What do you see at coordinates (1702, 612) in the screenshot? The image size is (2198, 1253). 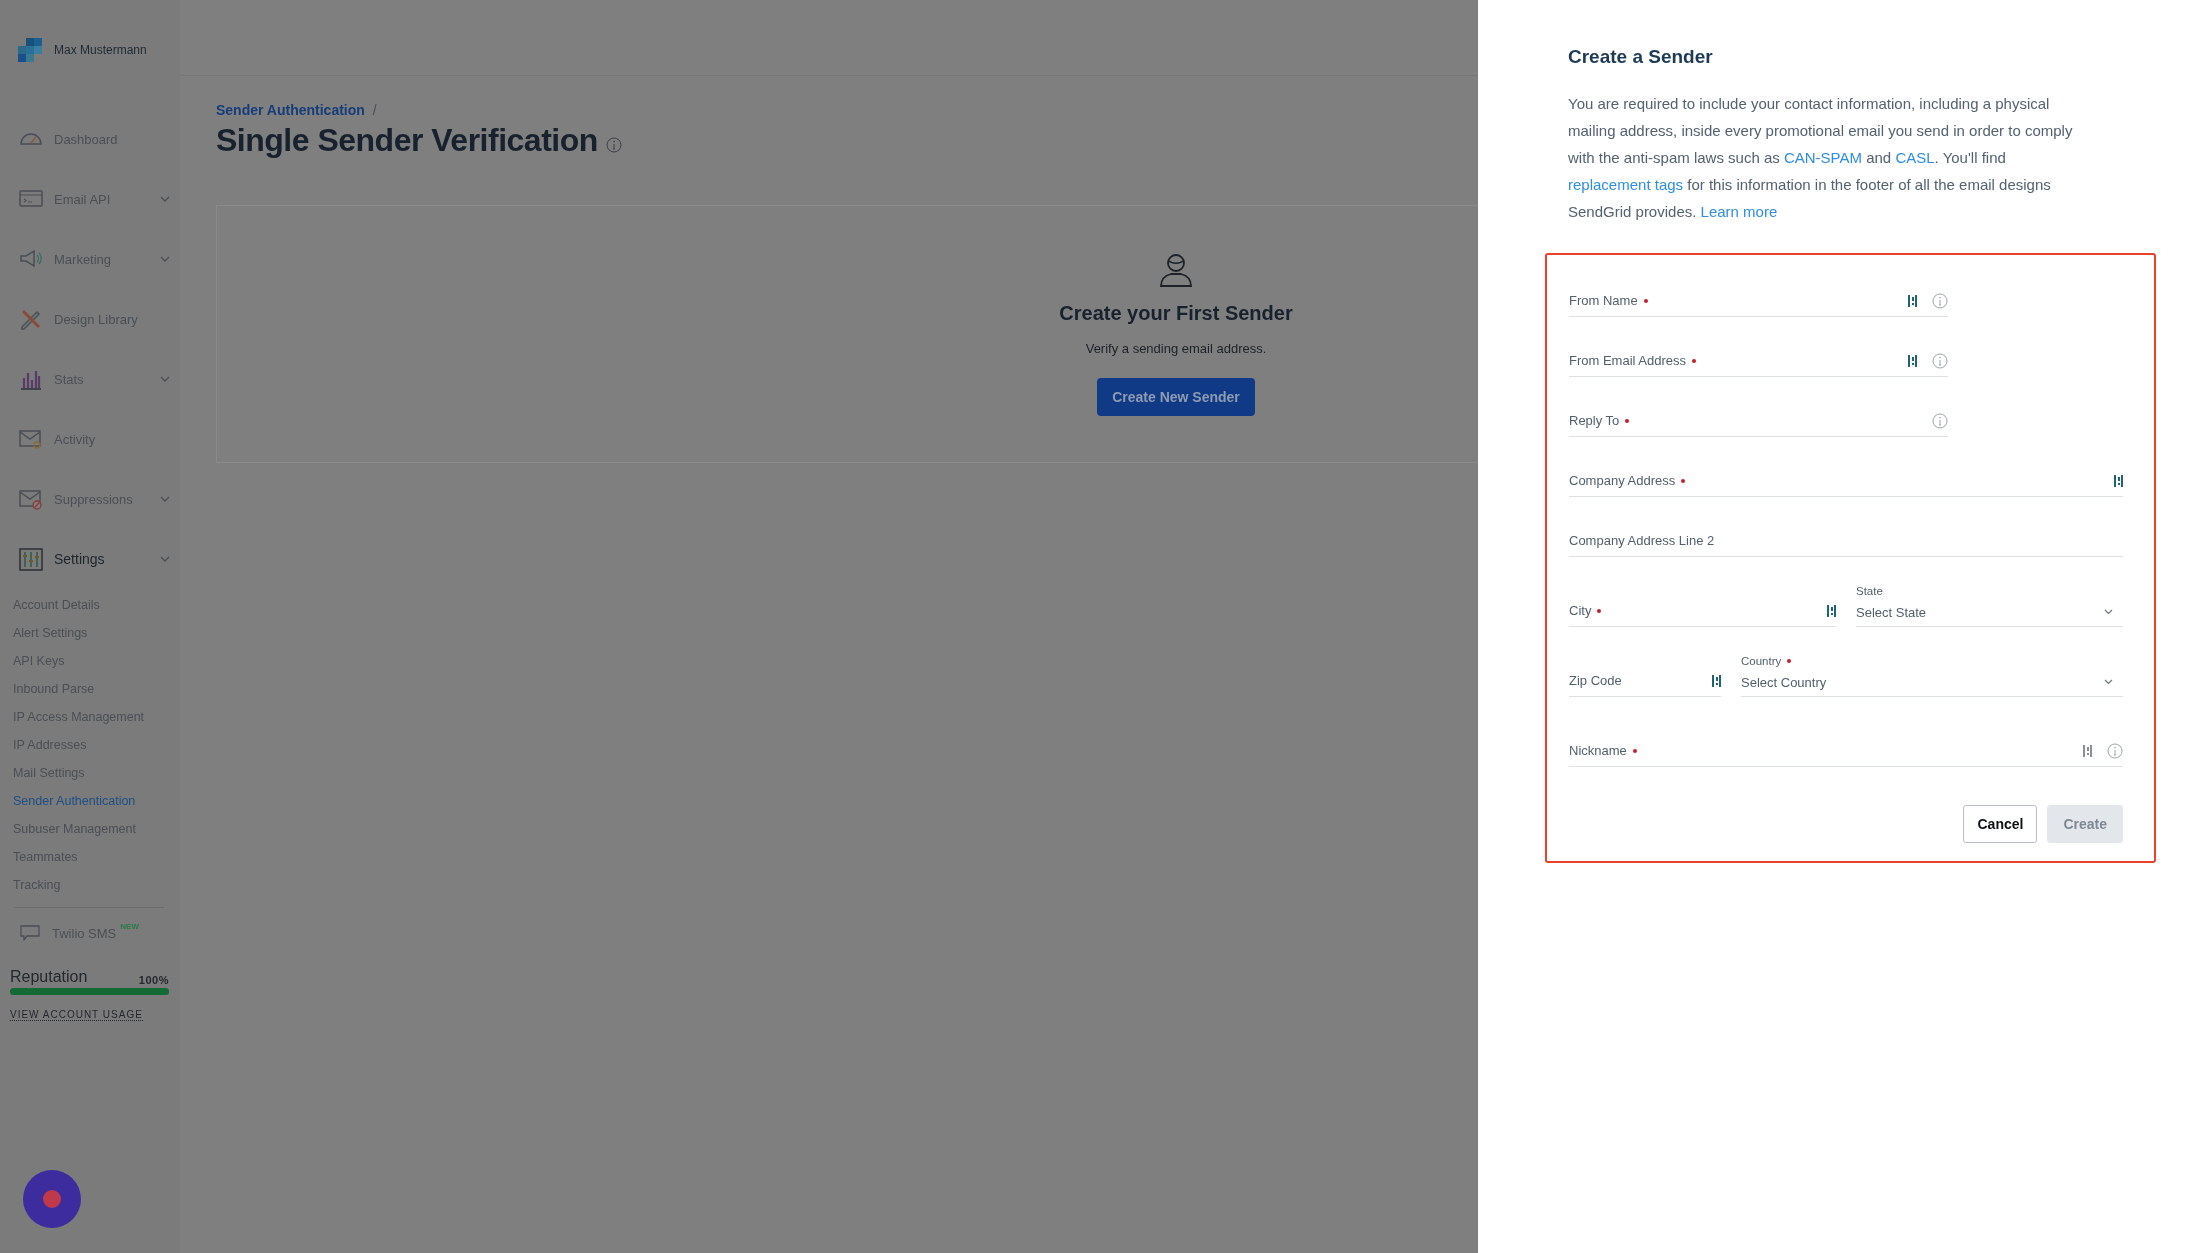 I see `input-field: City` at bounding box center [1702, 612].